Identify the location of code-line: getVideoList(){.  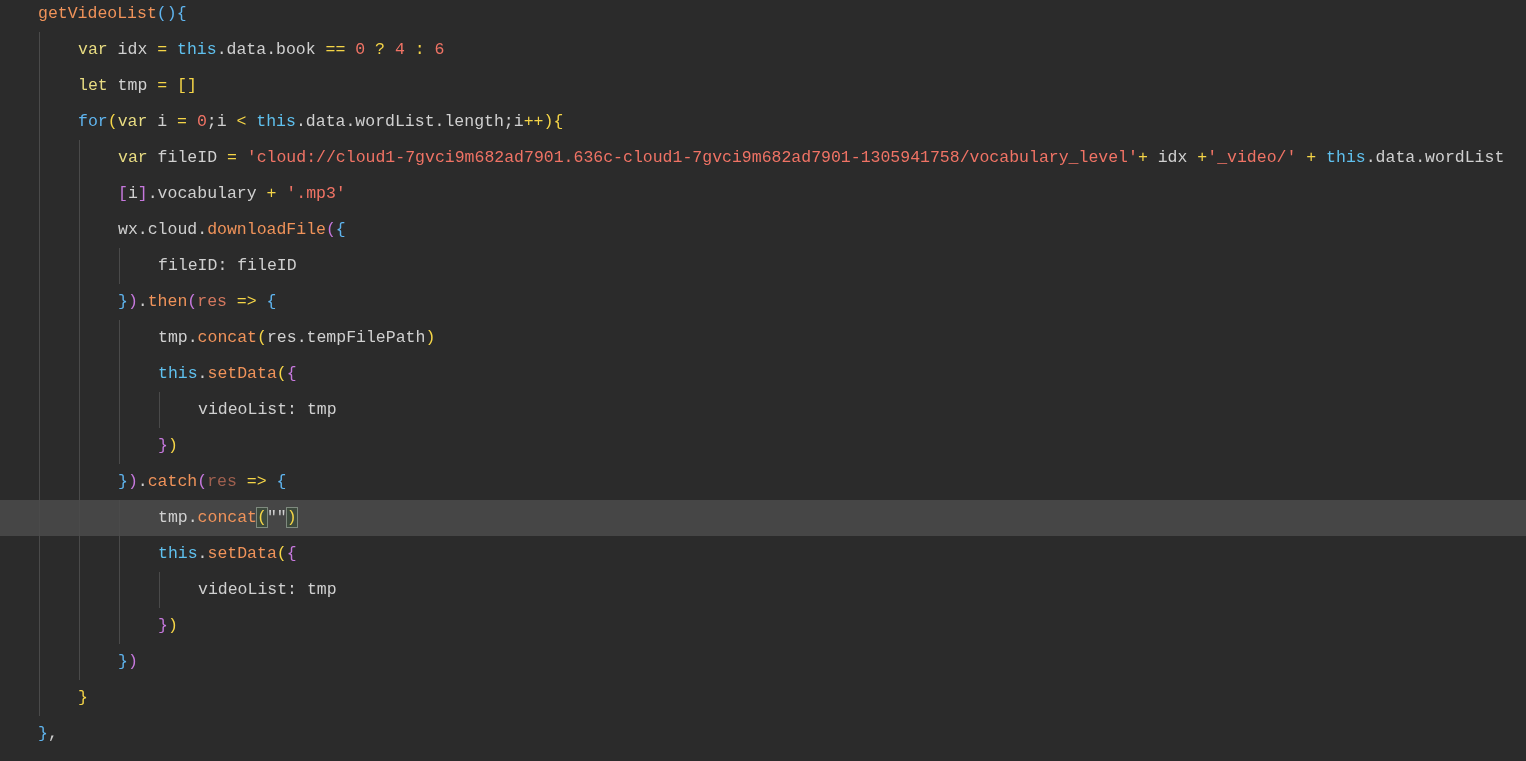
(112, 14).